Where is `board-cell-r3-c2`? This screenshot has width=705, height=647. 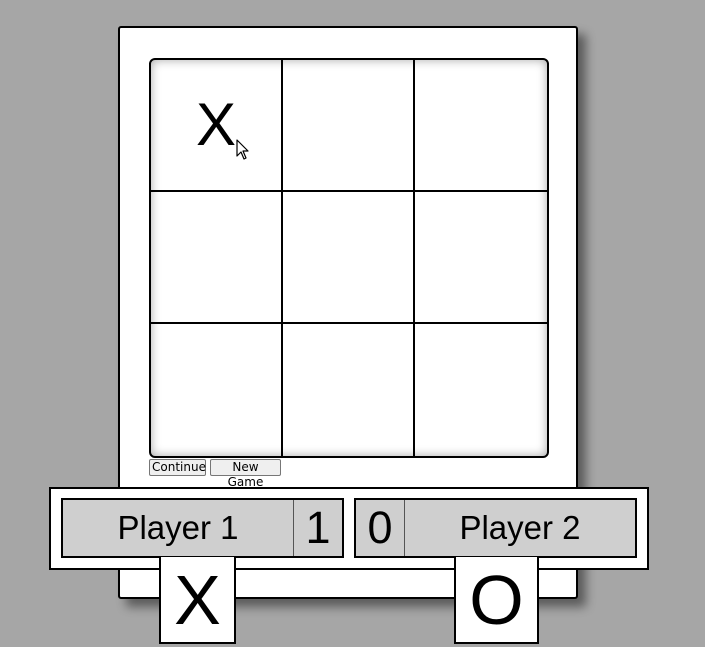 board-cell-r3-c2 is located at coordinates (349, 390).